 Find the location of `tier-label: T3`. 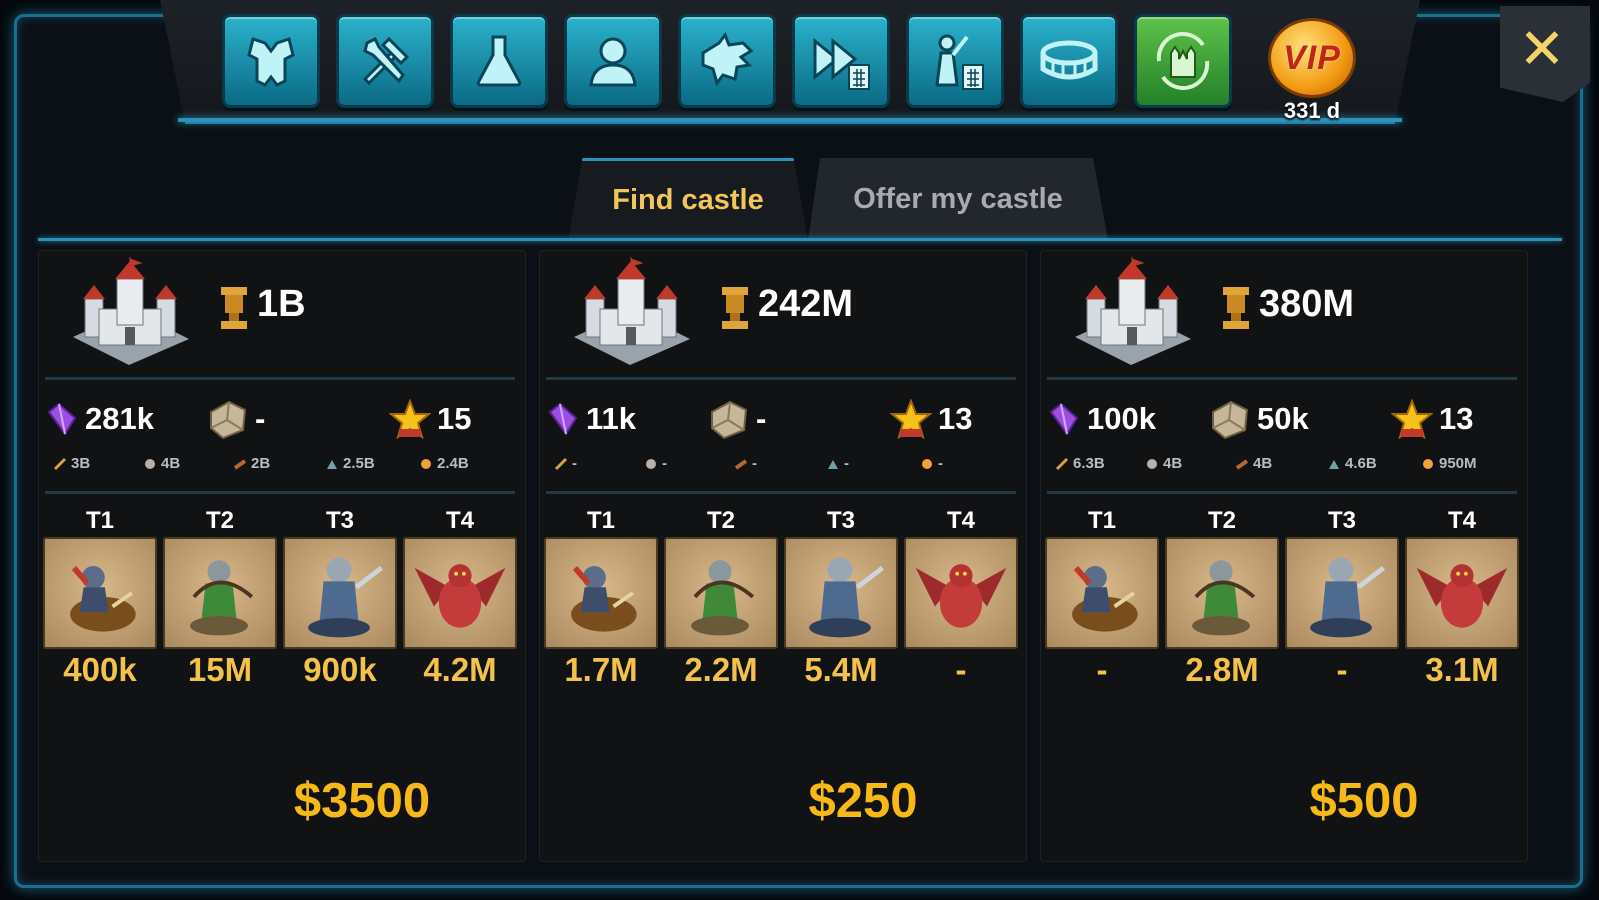

tier-label: T3 is located at coordinates (339, 520).